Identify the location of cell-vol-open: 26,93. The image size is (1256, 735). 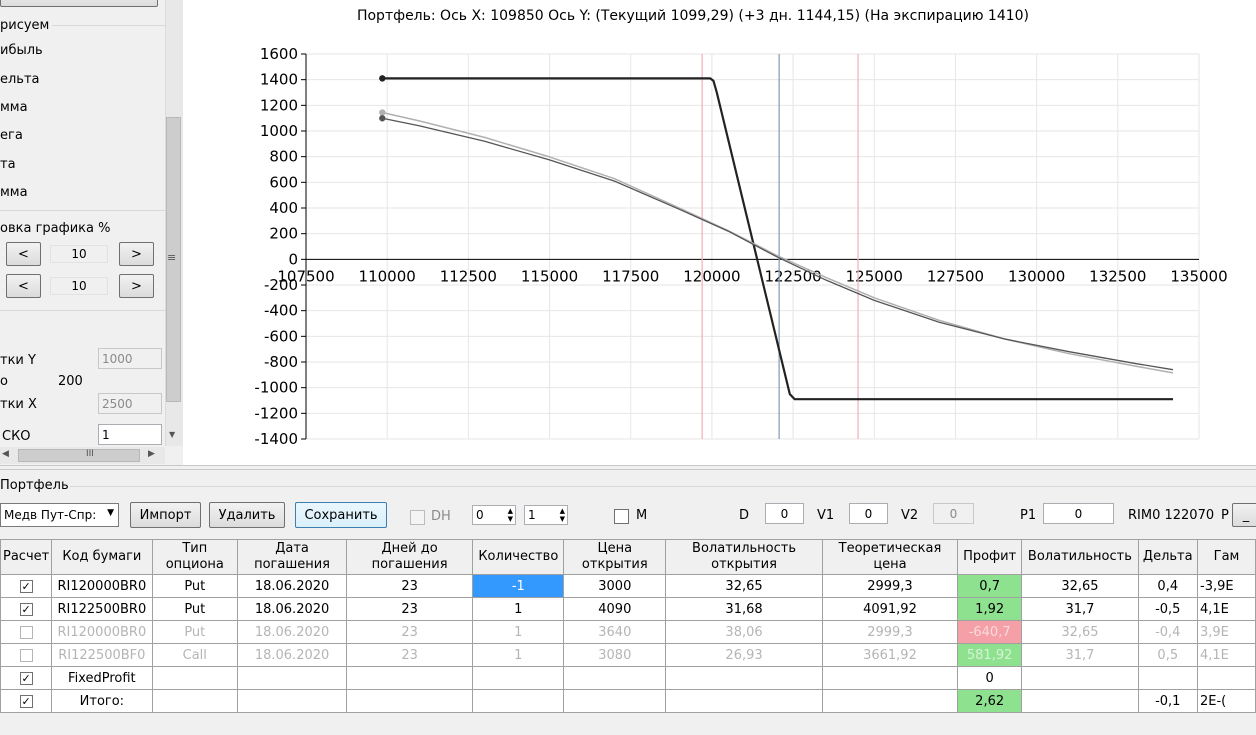
(744, 655).